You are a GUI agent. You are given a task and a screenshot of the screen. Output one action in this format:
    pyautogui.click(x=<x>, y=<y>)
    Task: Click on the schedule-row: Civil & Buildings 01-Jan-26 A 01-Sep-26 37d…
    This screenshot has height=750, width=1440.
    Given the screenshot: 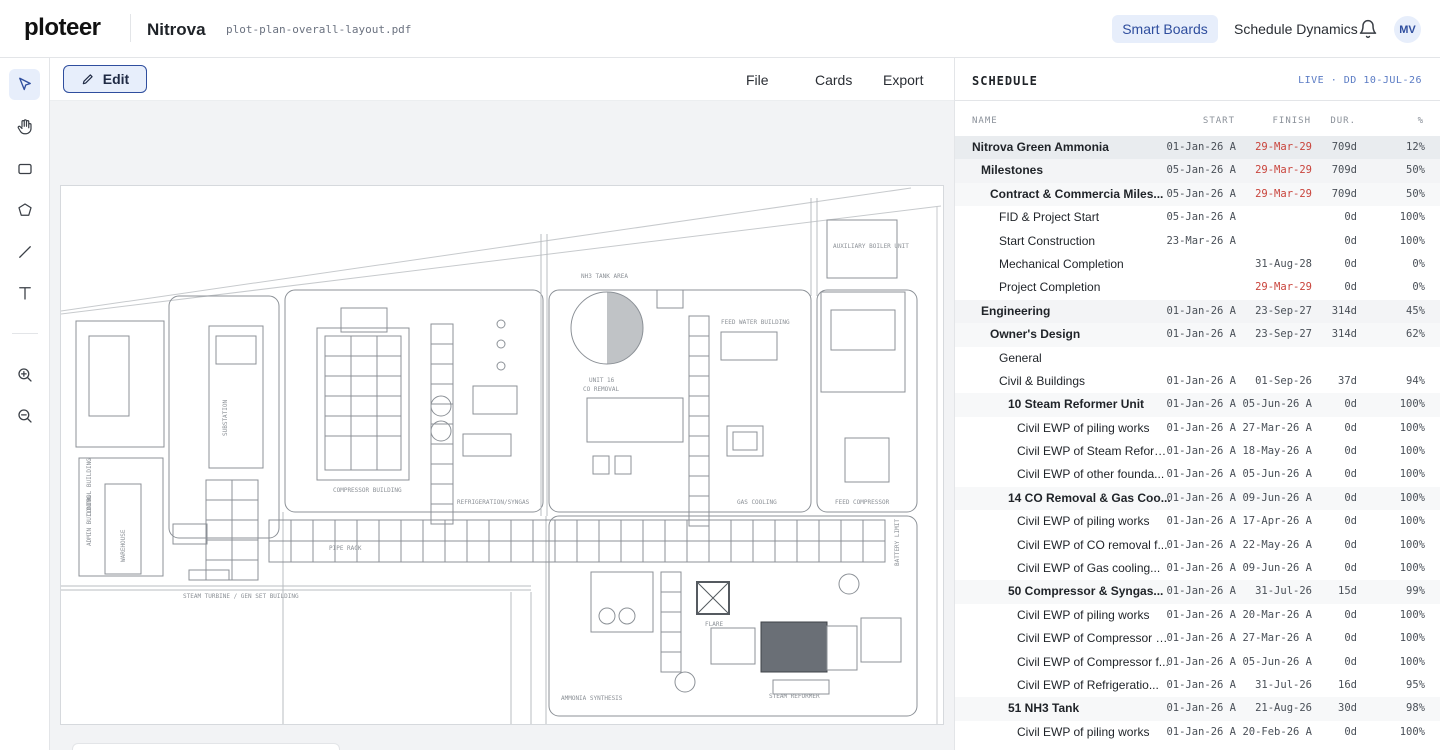 What is the action you would take?
    pyautogui.click(x=1197, y=381)
    